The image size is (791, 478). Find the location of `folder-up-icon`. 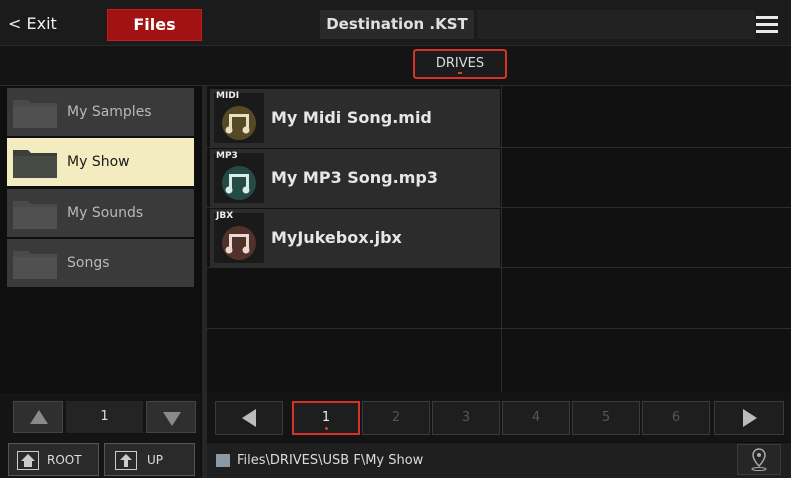

folder-up-icon is located at coordinates (126, 460).